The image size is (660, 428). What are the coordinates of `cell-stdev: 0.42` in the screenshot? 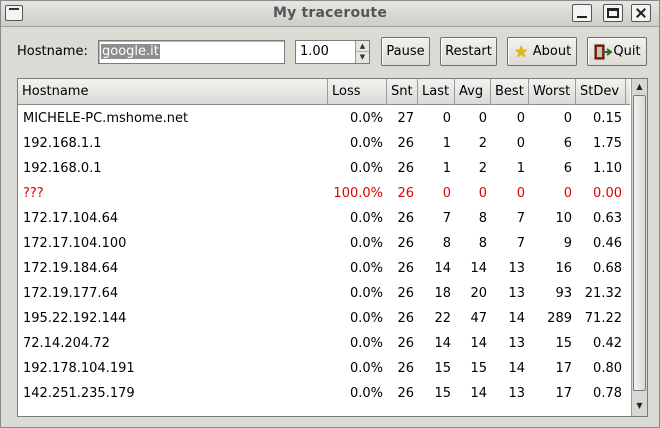 It's located at (607, 343).